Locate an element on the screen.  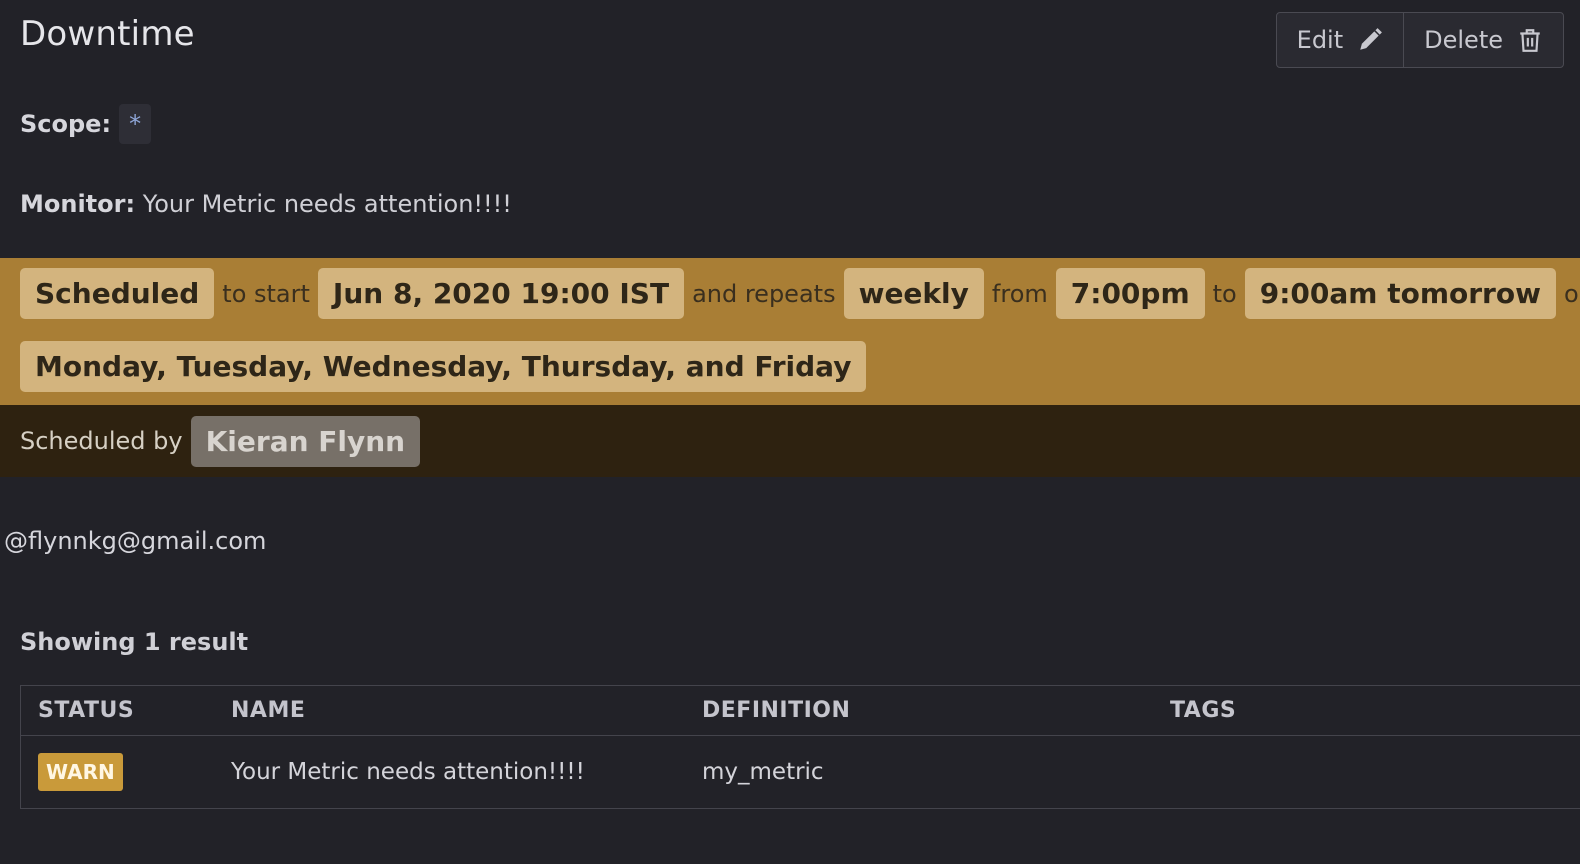
status-badge: WARN is located at coordinates (80, 772).